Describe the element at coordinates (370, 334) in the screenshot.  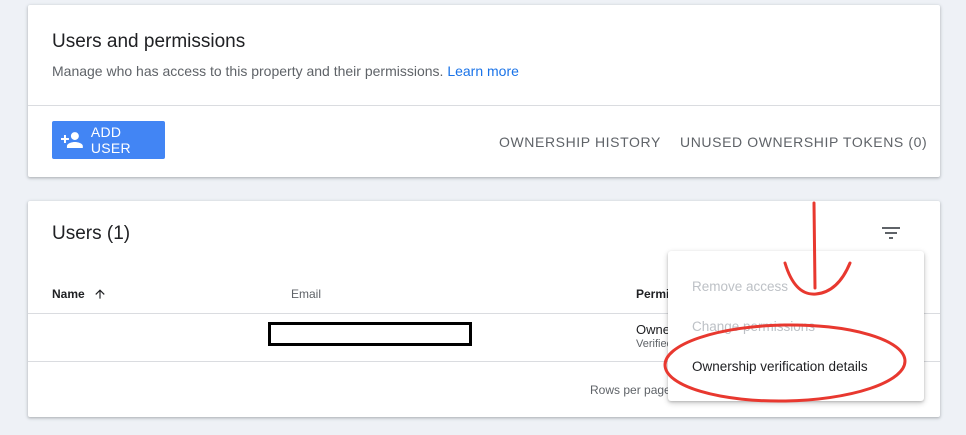
I see `redacted-email` at that location.